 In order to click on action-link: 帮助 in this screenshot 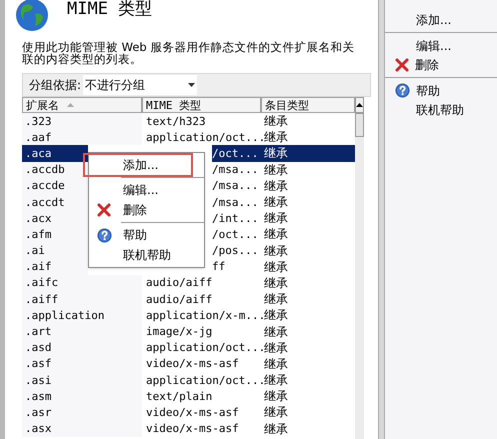, I will do `click(441, 87)`.